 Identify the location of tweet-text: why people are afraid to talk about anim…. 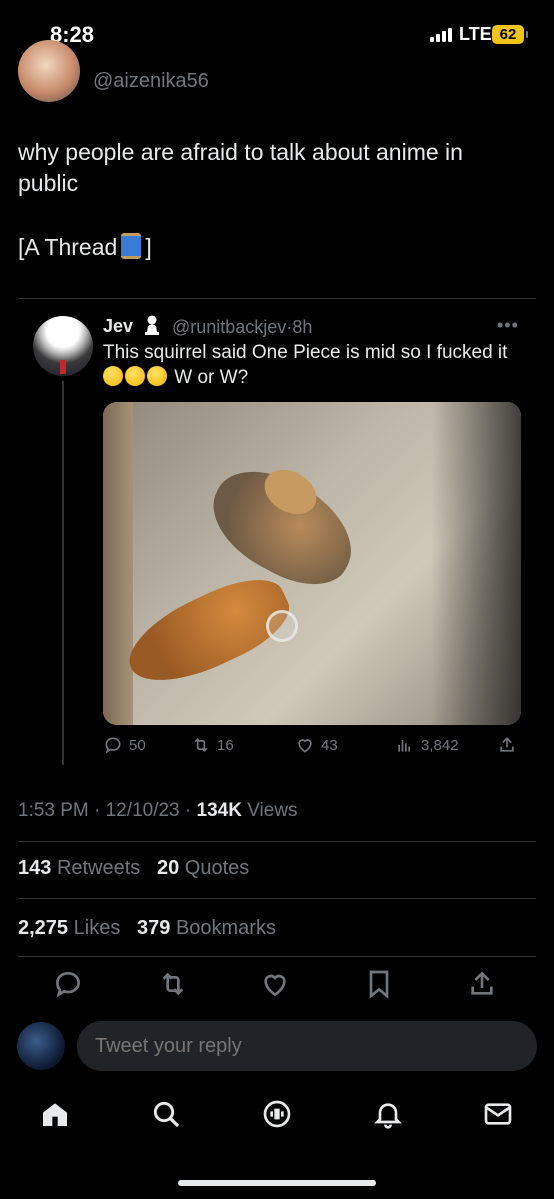
(240, 167).